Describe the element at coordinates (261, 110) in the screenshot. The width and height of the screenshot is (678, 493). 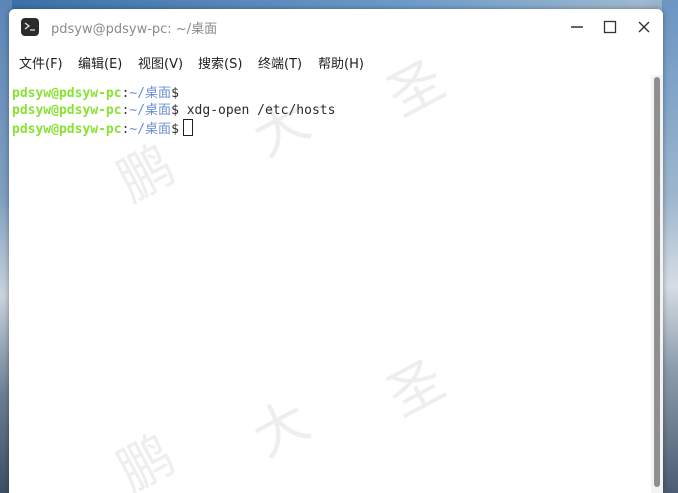
I see `command-text: xdg-open /etc/hosts` at that location.